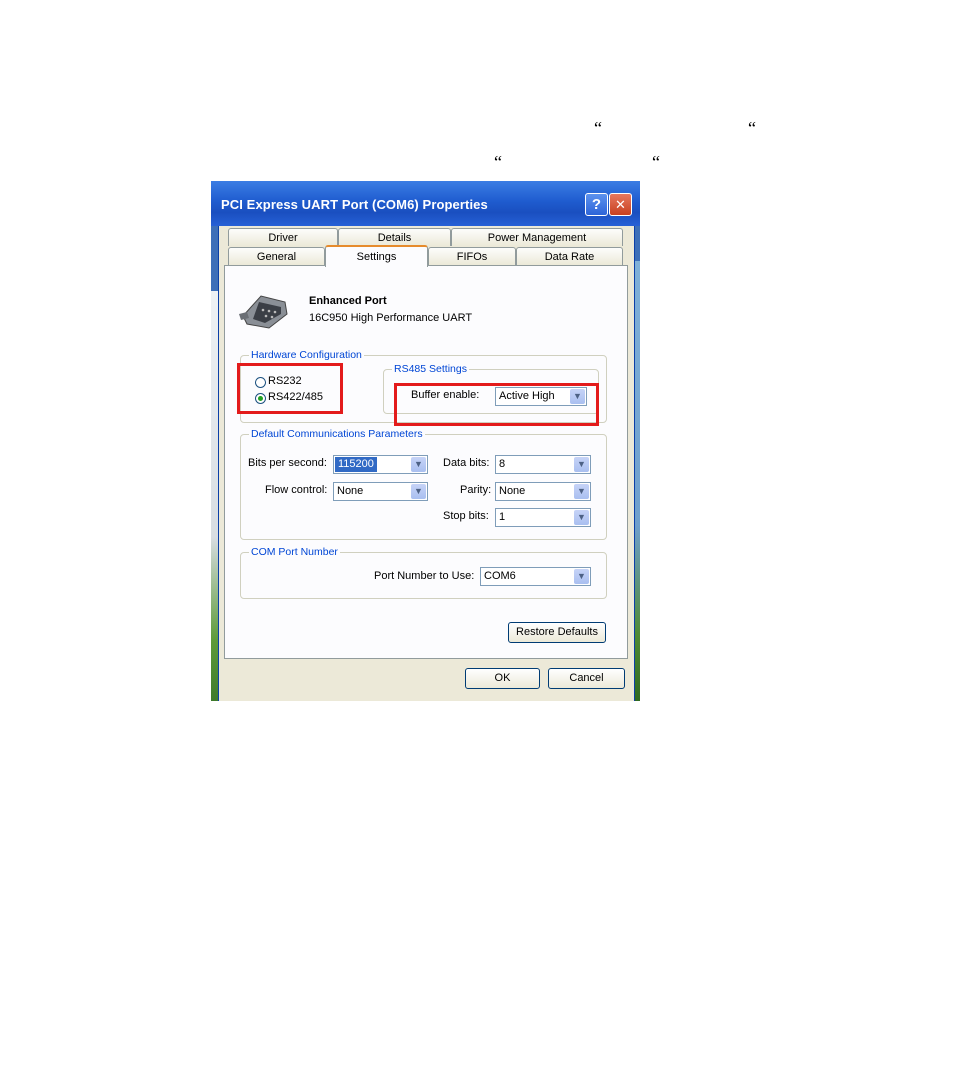 This screenshot has height=1076, width=954. I want to click on tab-fifos: FIFOs, so click(472, 256).